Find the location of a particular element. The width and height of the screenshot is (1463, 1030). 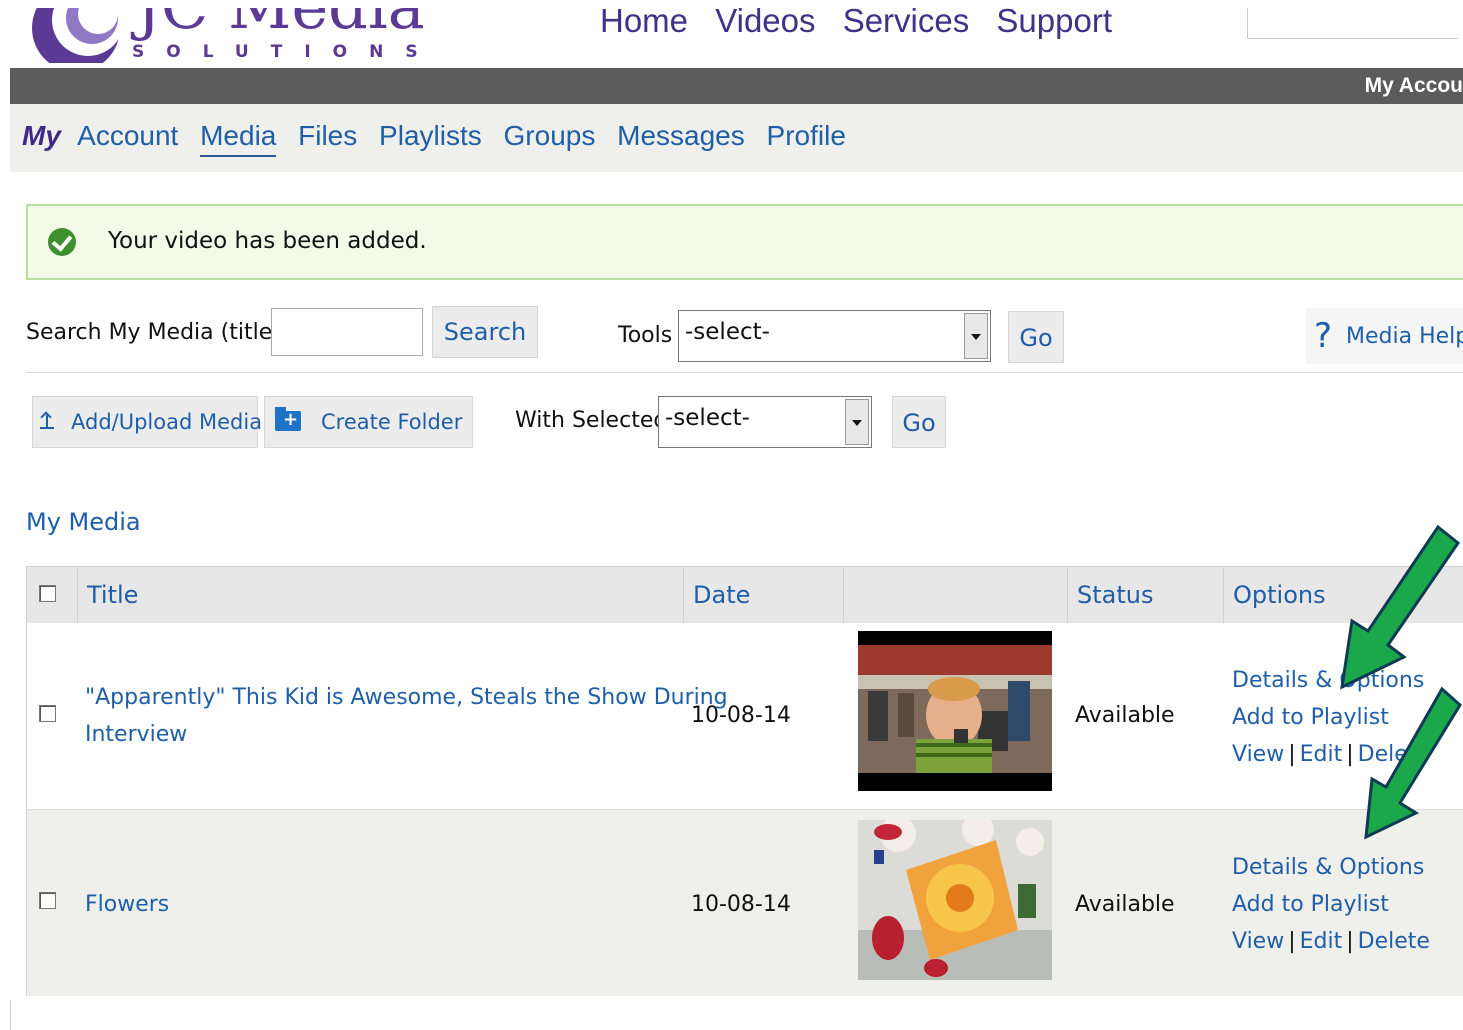

subnav-files: Files is located at coordinates (327, 135).